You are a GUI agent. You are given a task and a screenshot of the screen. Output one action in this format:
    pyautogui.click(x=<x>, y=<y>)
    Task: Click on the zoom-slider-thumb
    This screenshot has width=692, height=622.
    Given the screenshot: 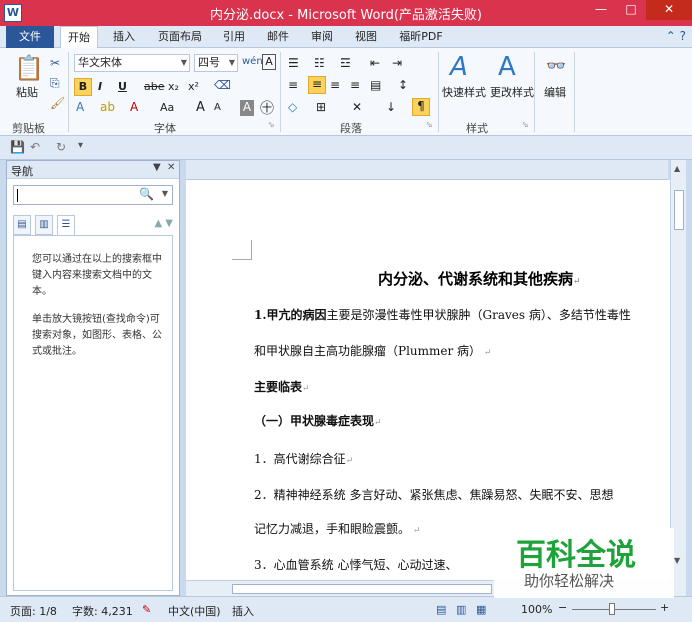 What is the action you would take?
    pyautogui.click(x=612, y=609)
    